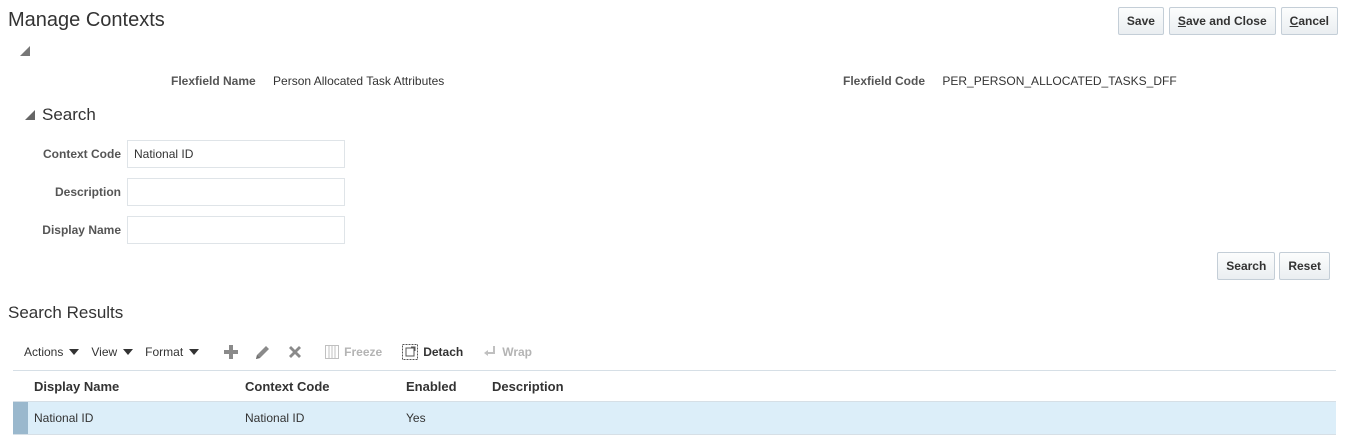 This screenshot has width=1349, height=445. Describe the element at coordinates (1140, 21) in the screenshot. I see `save-button: Save` at that location.